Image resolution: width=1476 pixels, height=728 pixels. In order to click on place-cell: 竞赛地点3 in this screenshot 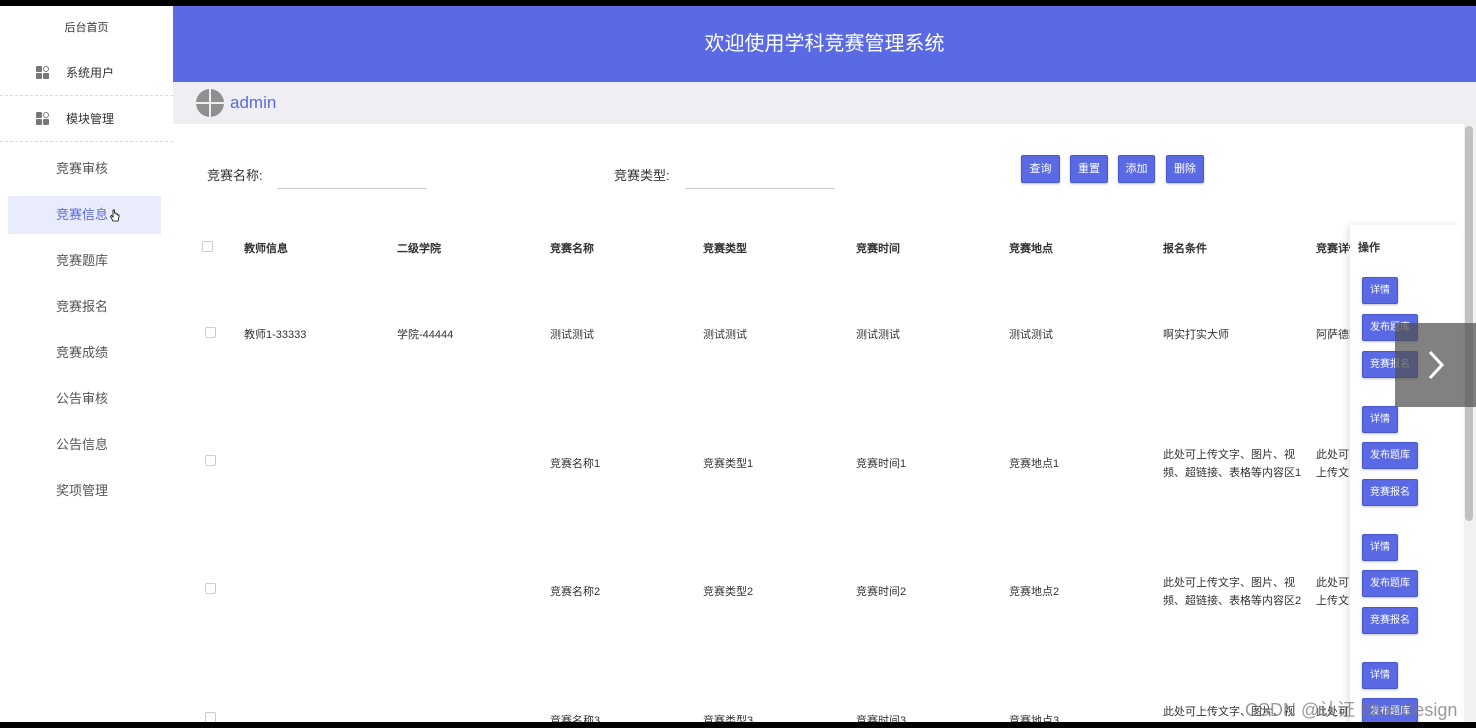, I will do `click(1034, 718)`.